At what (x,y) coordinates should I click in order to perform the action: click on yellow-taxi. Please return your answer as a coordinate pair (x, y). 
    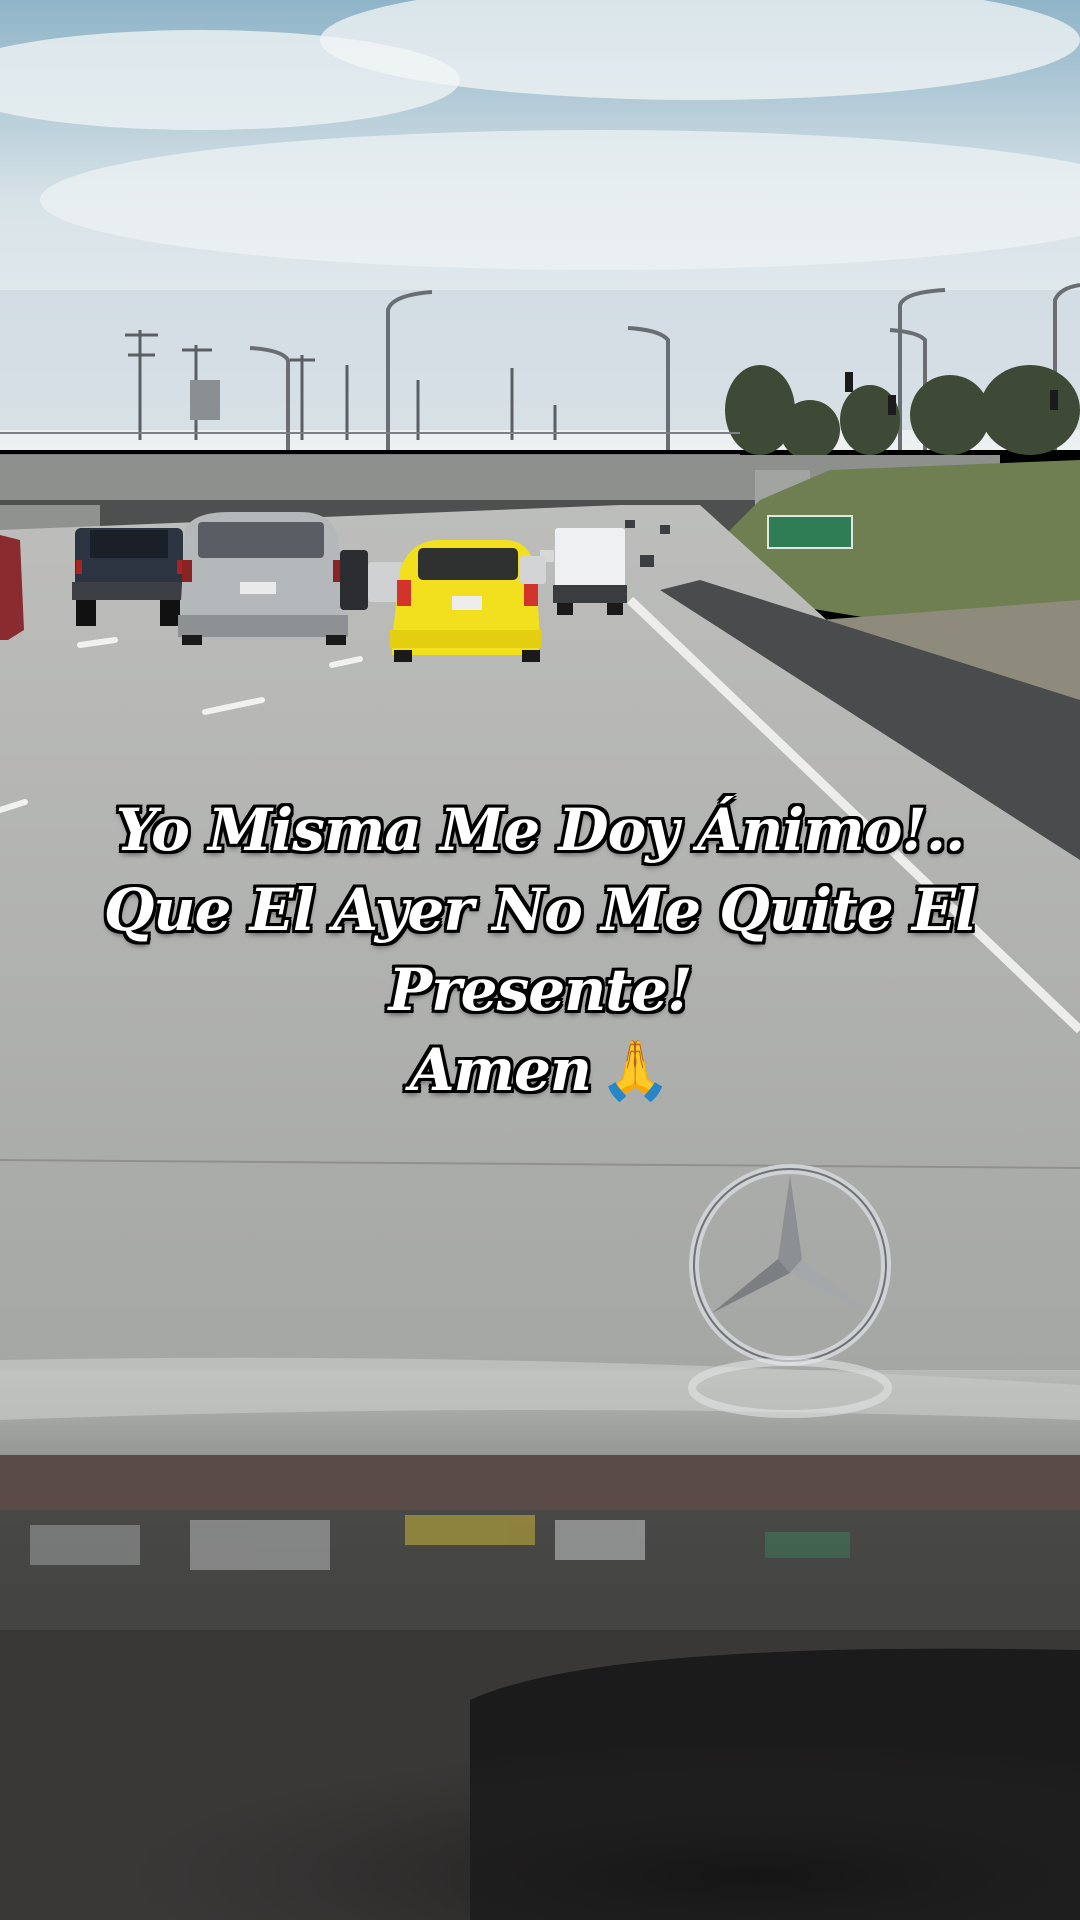
    Looking at the image, I should click on (466, 601).